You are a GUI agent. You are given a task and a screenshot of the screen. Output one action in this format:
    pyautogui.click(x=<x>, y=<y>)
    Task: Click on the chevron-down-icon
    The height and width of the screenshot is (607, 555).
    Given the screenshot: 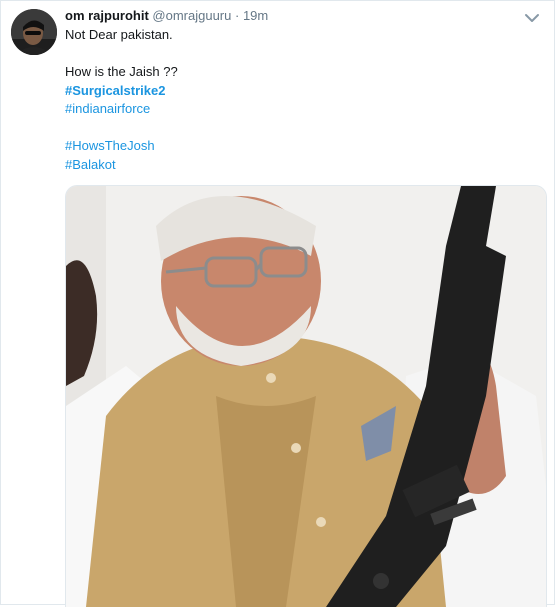 What is the action you would take?
    pyautogui.click(x=532, y=17)
    